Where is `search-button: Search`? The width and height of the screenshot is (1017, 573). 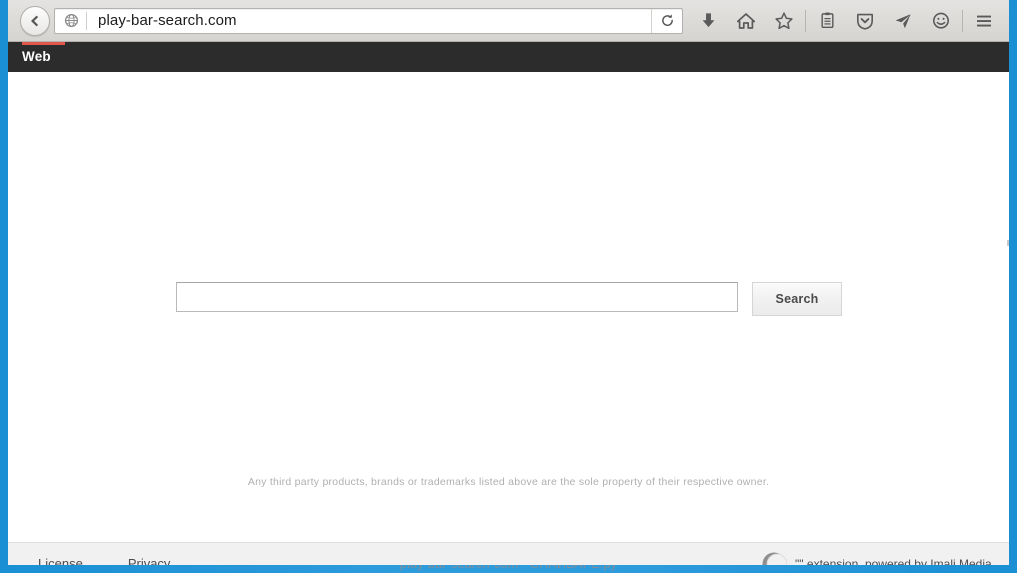 search-button: Search is located at coordinates (797, 299).